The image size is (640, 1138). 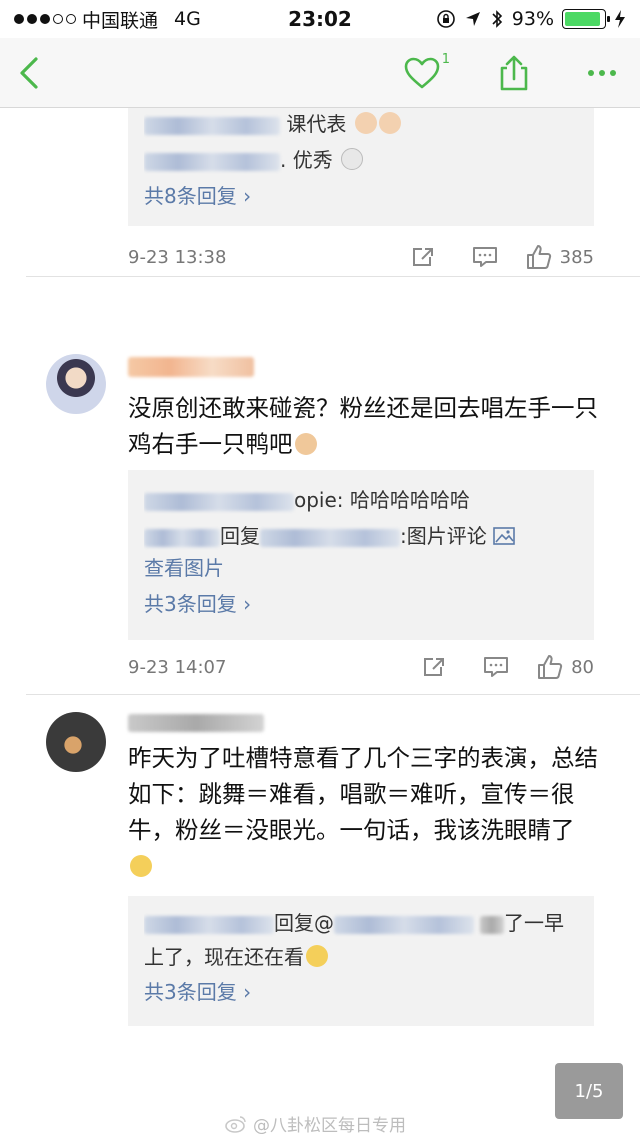 I want to click on share-button, so click(x=514, y=73).